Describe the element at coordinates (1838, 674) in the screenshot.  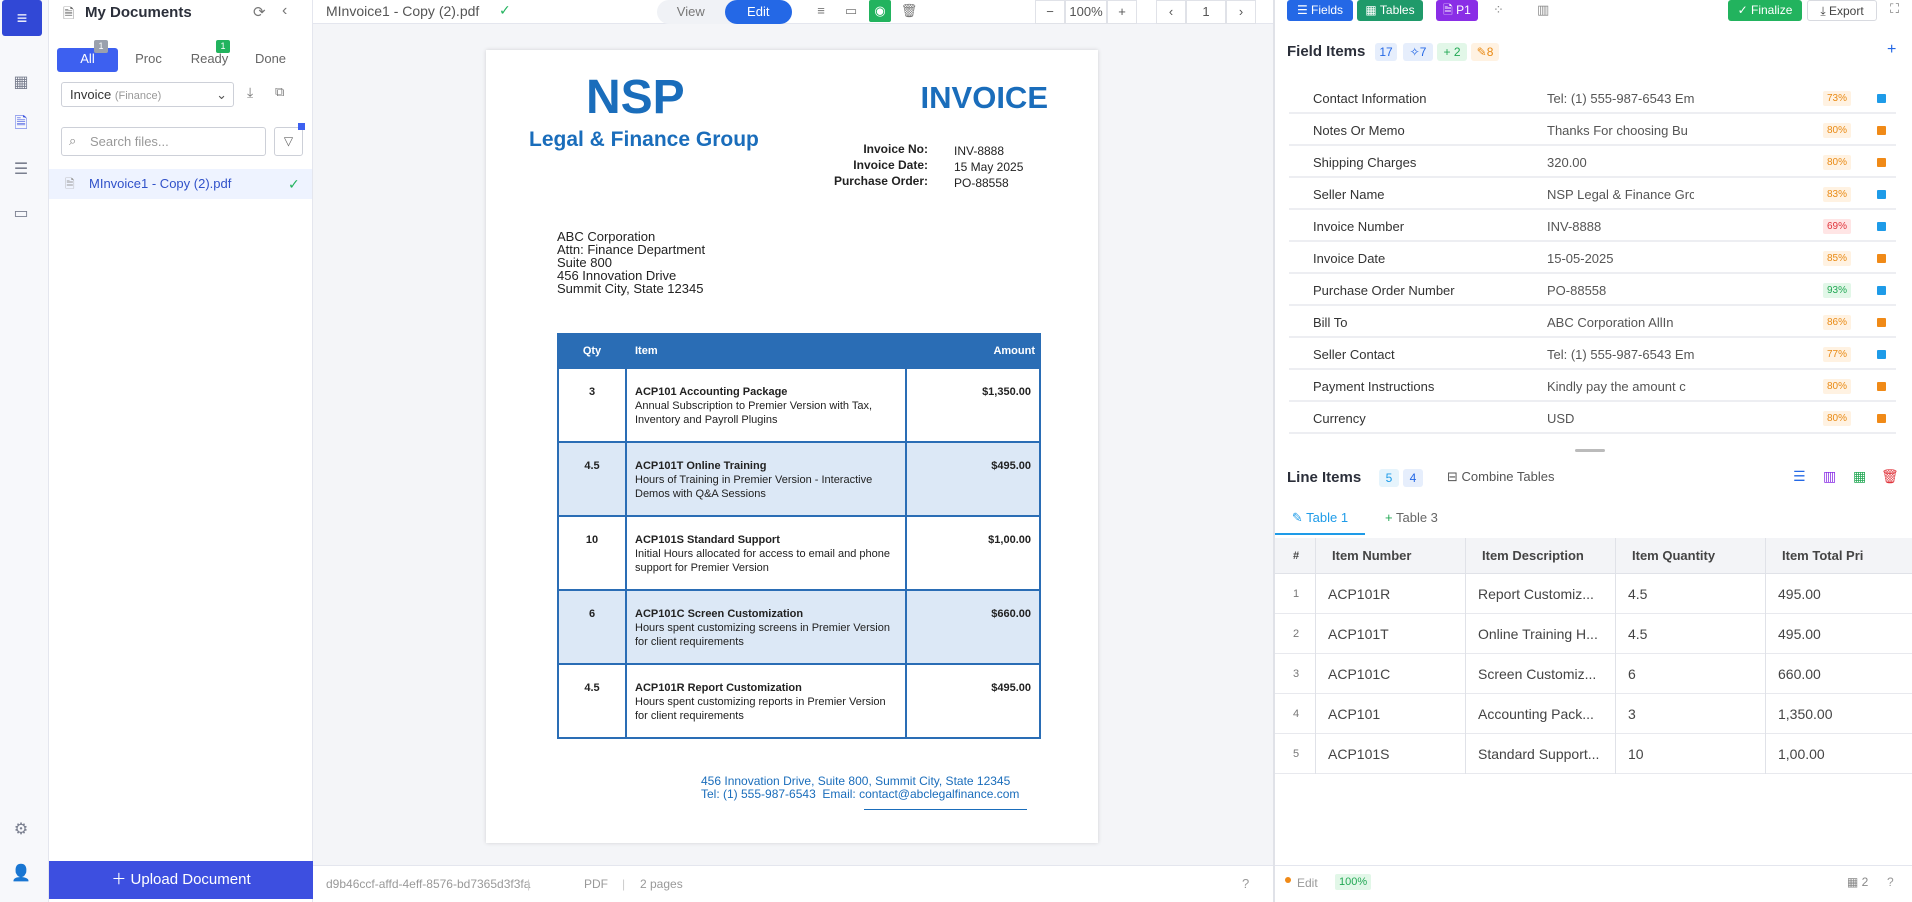
I see `cell-item-total: 660.00` at that location.